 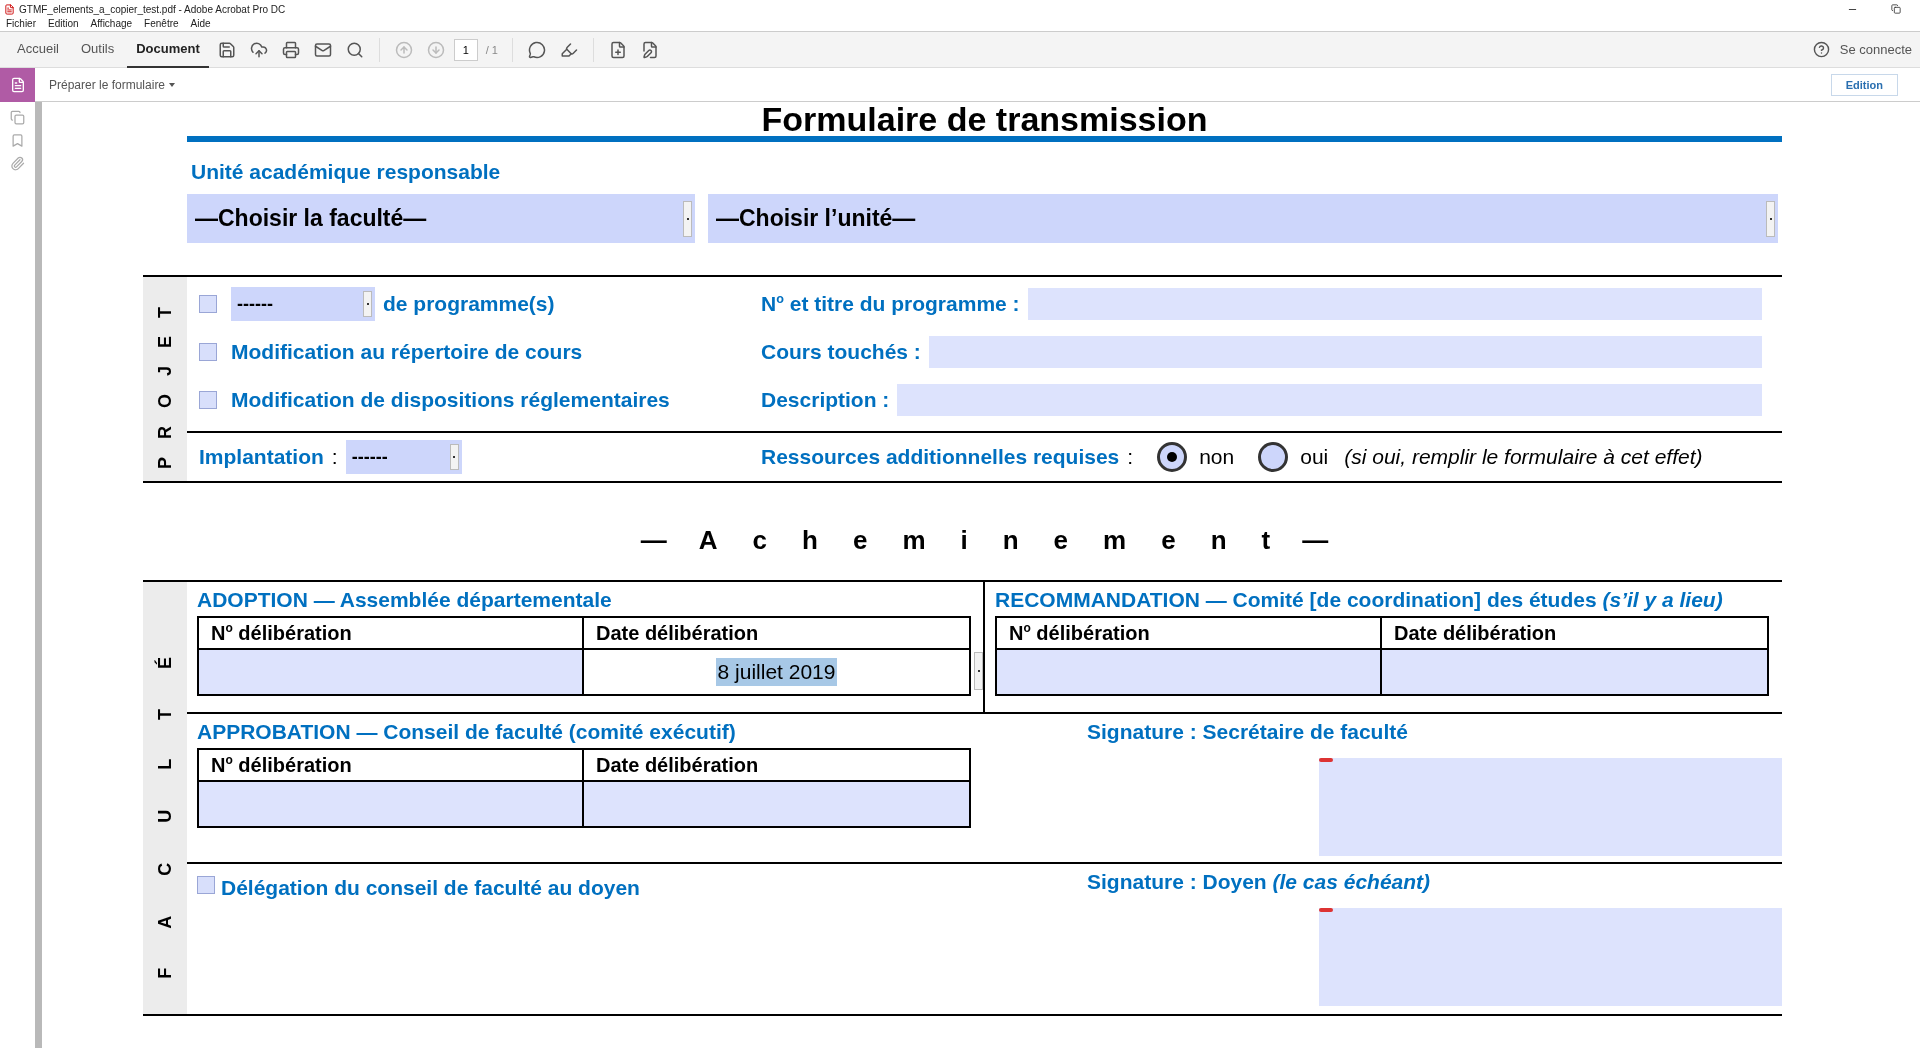 I want to click on tab: Outils, so click(x=97, y=49).